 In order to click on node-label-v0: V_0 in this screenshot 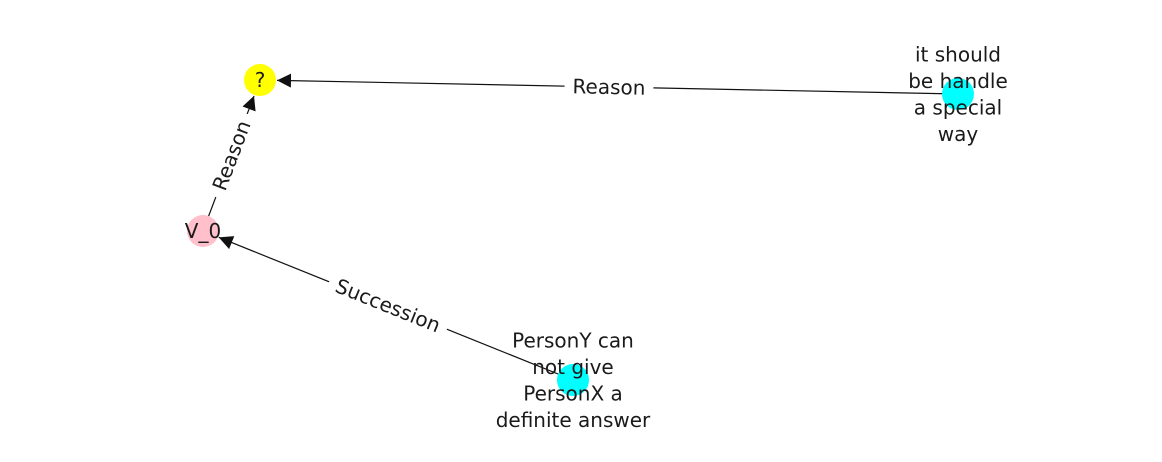, I will do `click(203, 231)`.